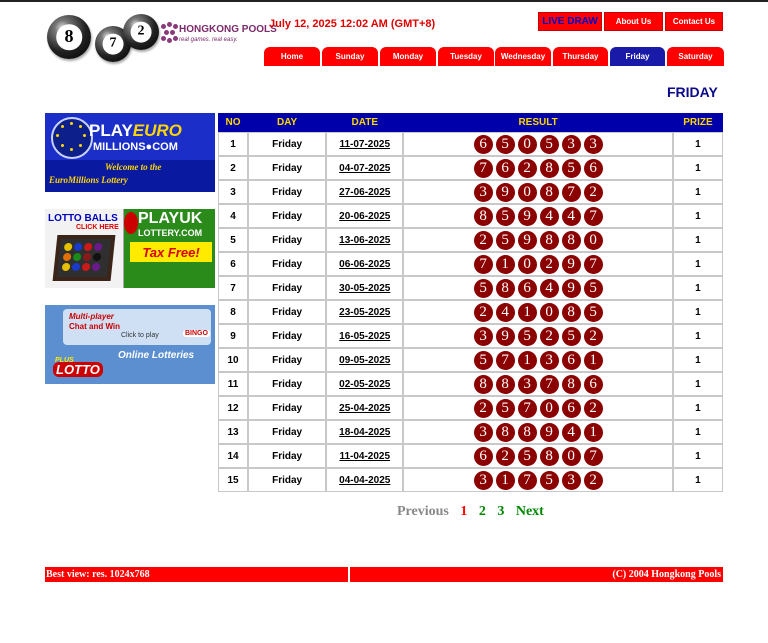  Describe the element at coordinates (538, 312) in the screenshot. I see `row-result: 241085` at that location.